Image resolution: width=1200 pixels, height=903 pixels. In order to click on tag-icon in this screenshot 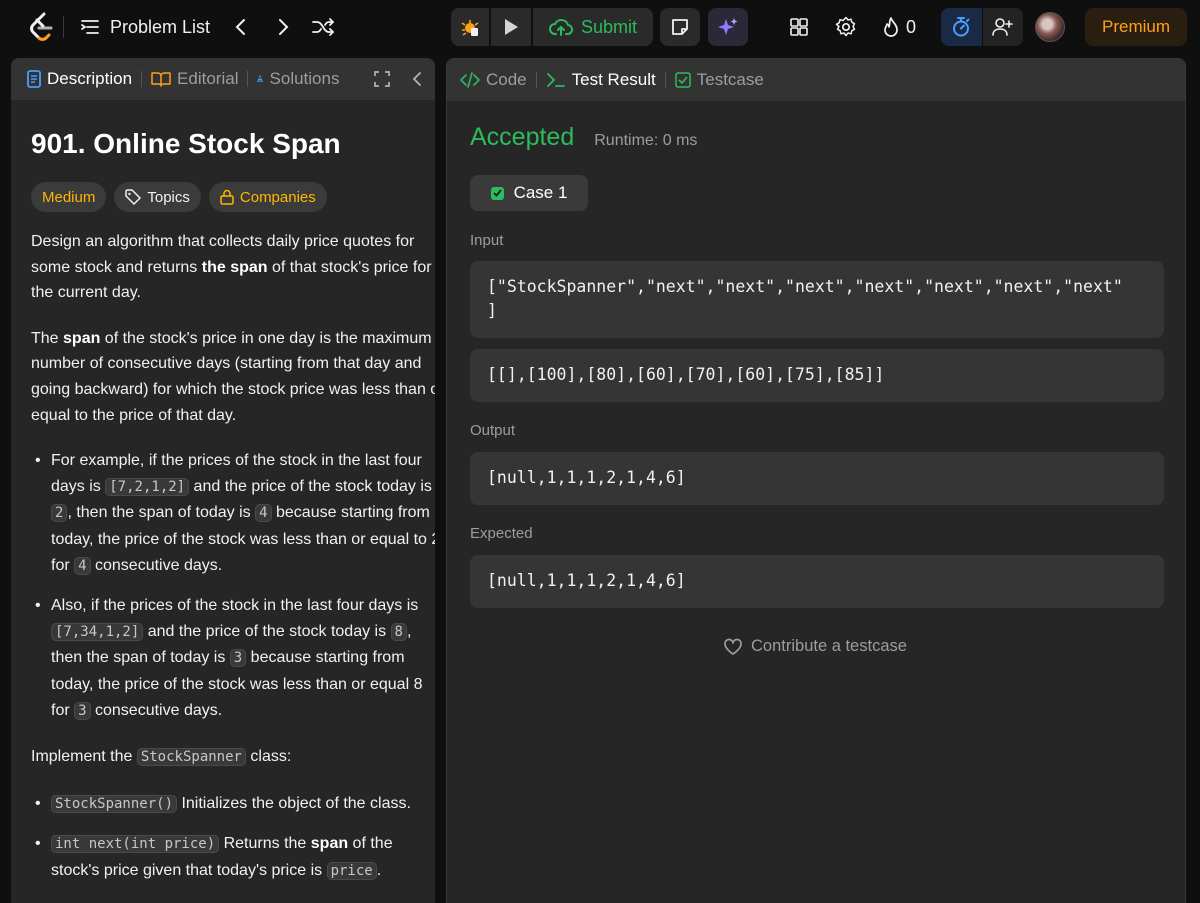, I will do `click(133, 197)`.